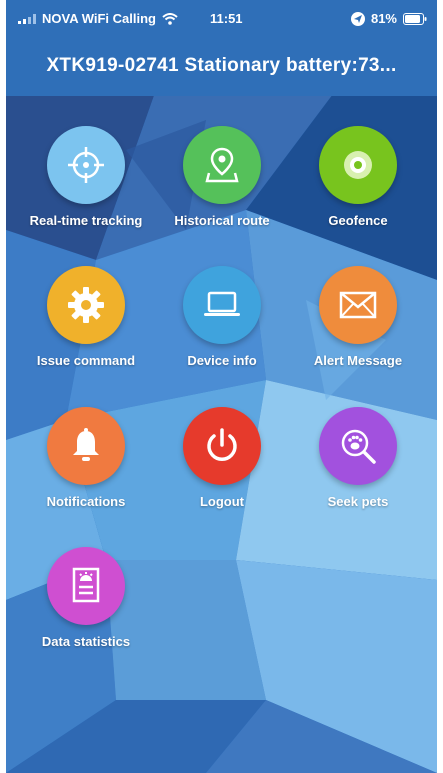 The height and width of the screenshot is (773, 443). I want to click on menu-item-real-time-tracking: Real-time tracking, so click(86, 162).